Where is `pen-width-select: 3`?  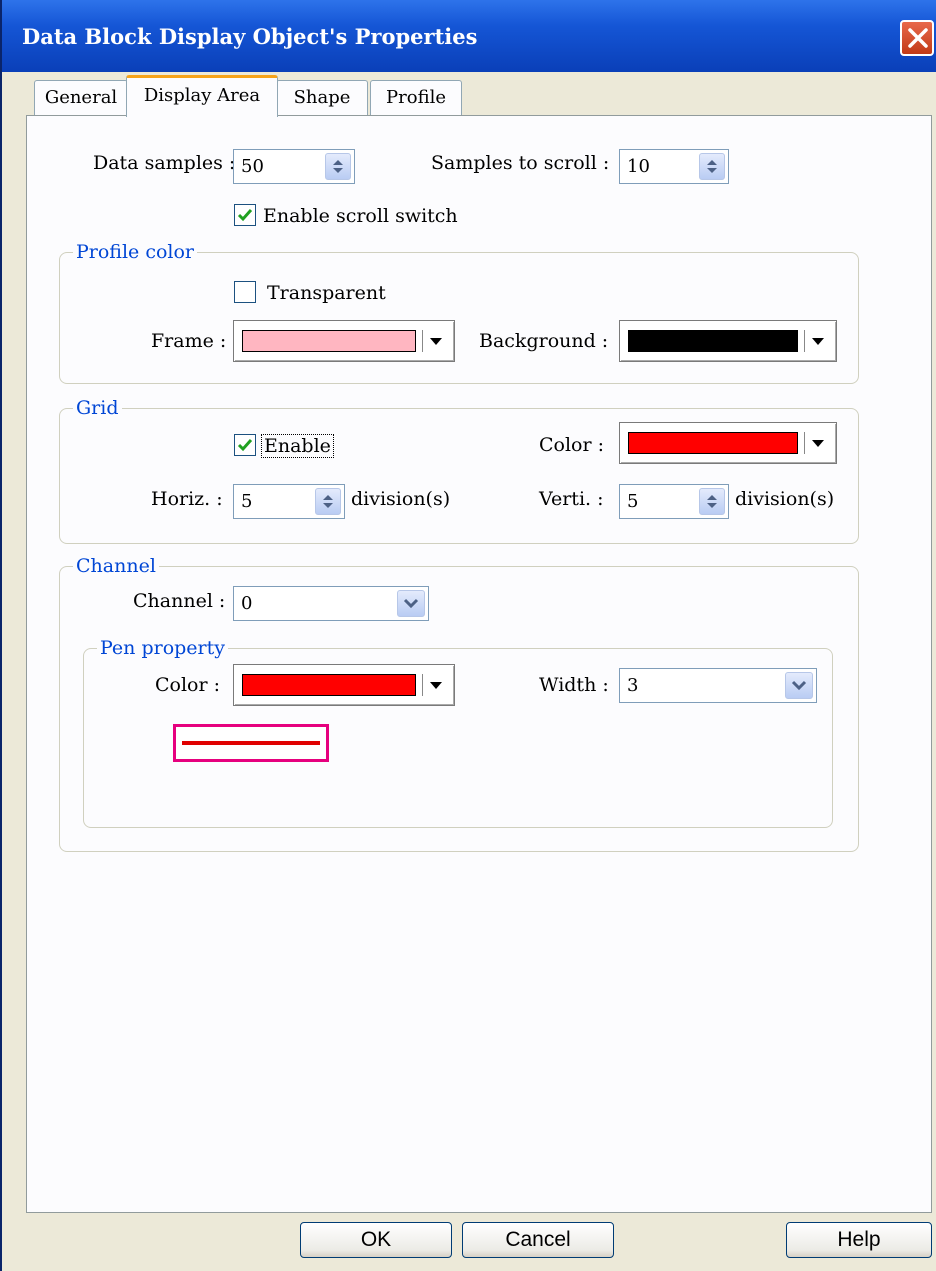 pen-width-select: 3 is located at coordinates (718, 685).